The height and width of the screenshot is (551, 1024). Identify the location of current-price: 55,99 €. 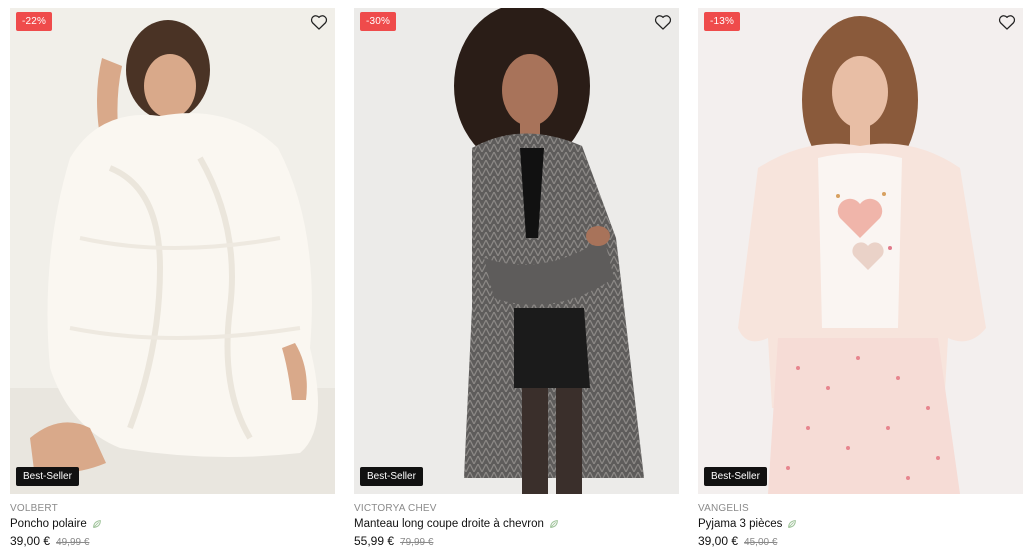
(374, 541).